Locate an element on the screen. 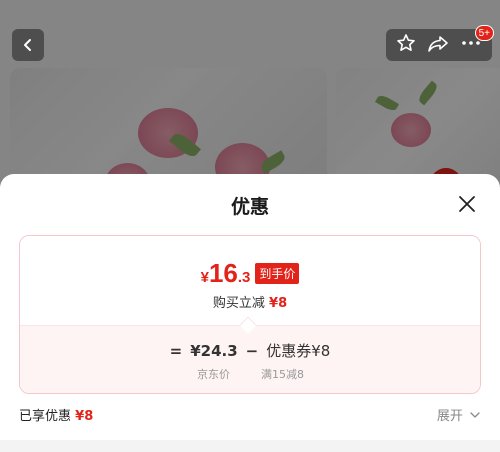  coupon-amount: 优惠券¥8 is located at coordinates (298, 351).